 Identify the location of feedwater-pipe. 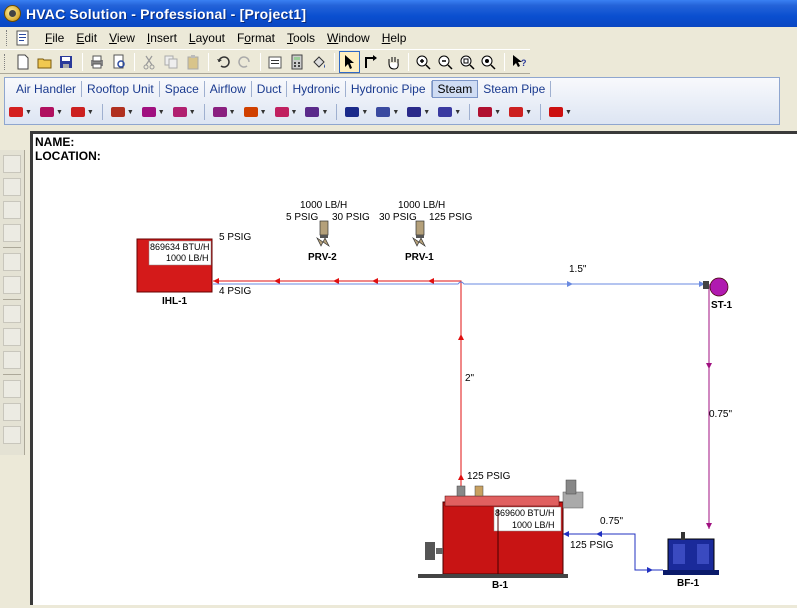
(613, 552).